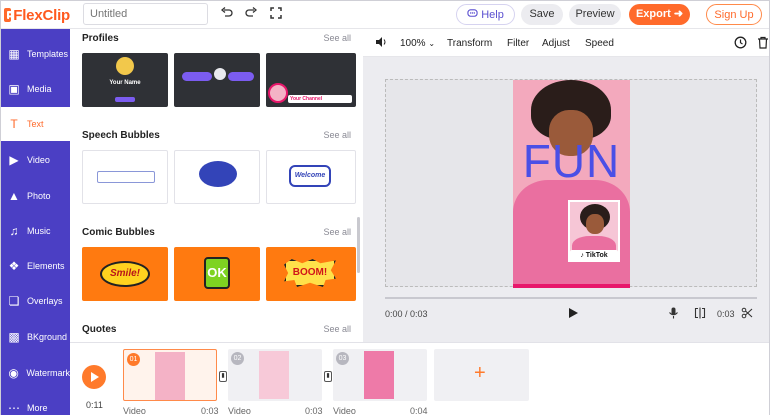 The width and height of the screenshot is (770, 415). I want to click on undo-icon, so click(227, 14).